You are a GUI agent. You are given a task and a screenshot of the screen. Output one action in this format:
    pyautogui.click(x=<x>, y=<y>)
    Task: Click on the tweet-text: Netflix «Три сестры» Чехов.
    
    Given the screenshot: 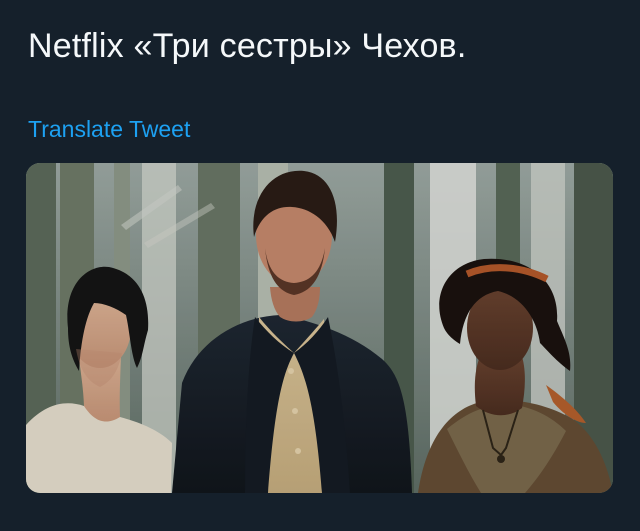 What is the action you would take?
    pyautogui.click(x=247, y=46)
    